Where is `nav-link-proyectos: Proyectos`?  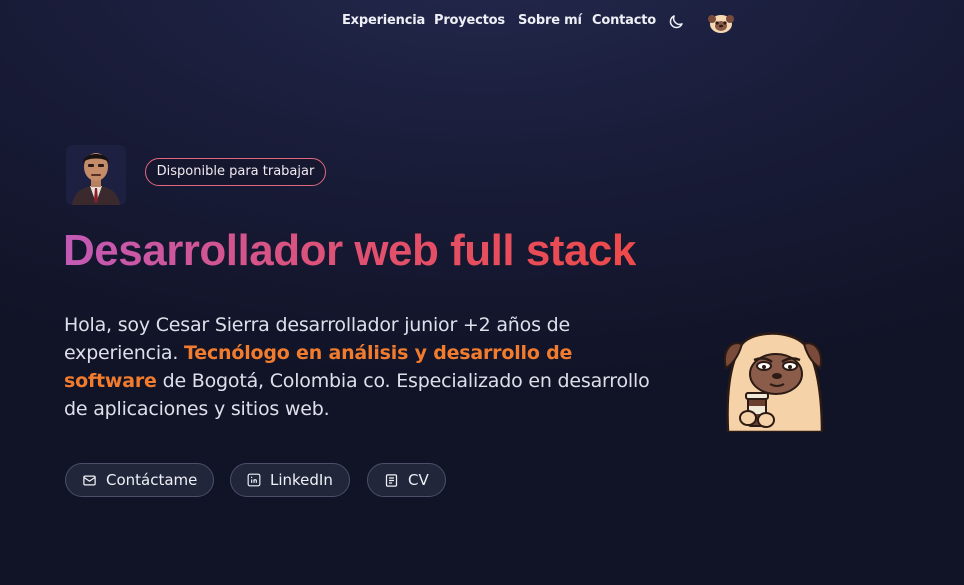
nav-link-proyectos: Proyectos is located at coordinates (469, 20).